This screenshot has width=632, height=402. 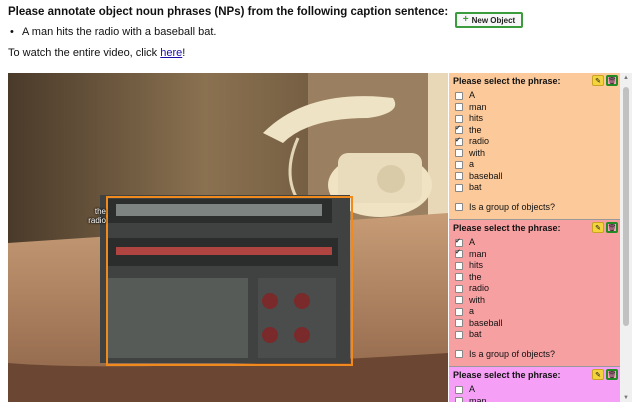 I want to click on object-card: Please select the phrase: ✎ 🗑 A man, so click(x=534, y=384).